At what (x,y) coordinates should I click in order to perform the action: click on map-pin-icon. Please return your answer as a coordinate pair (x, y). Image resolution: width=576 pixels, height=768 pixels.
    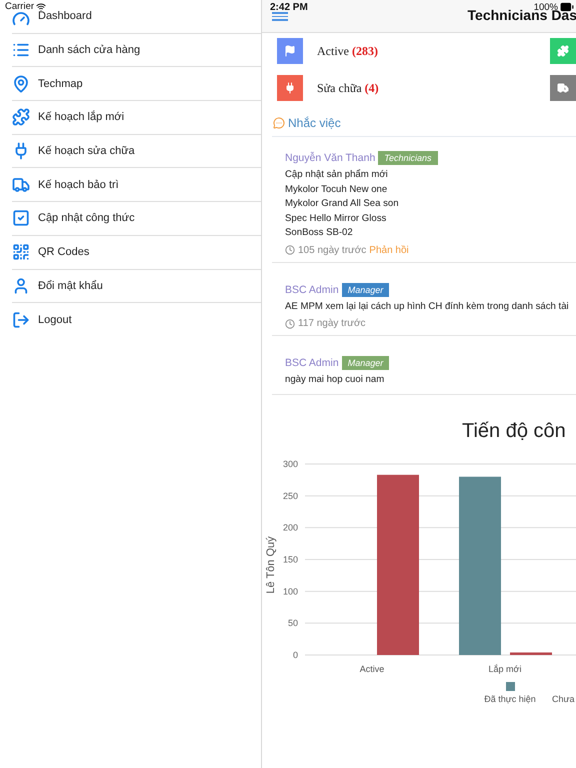
    Looking at the image, I should click on (21, 83).